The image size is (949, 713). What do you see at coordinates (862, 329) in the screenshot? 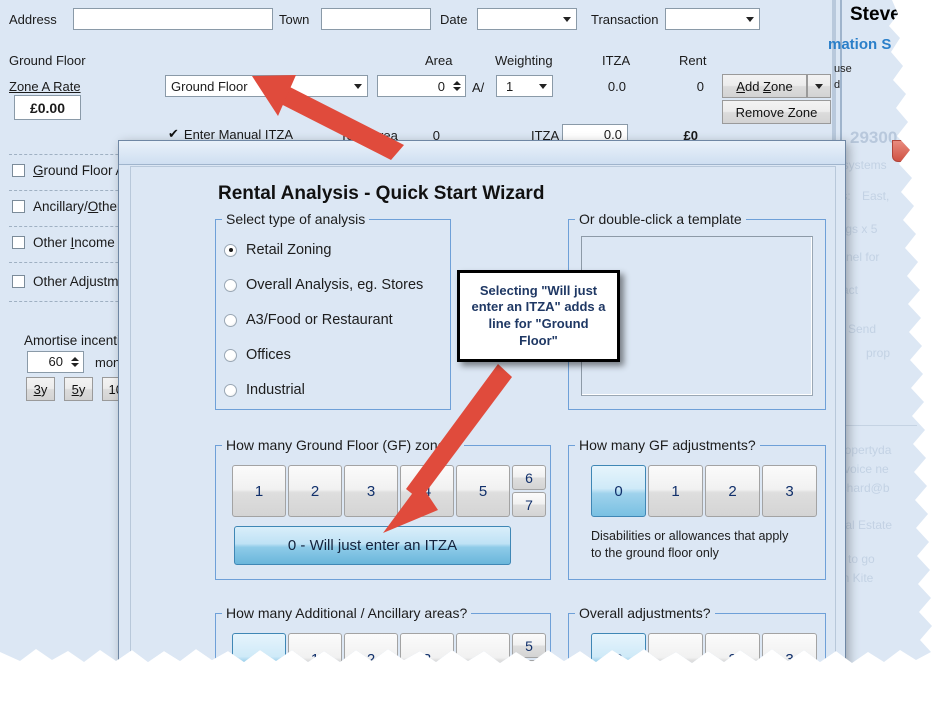
I see `panel-faded-text: Send` at bounding box center [862, 329].